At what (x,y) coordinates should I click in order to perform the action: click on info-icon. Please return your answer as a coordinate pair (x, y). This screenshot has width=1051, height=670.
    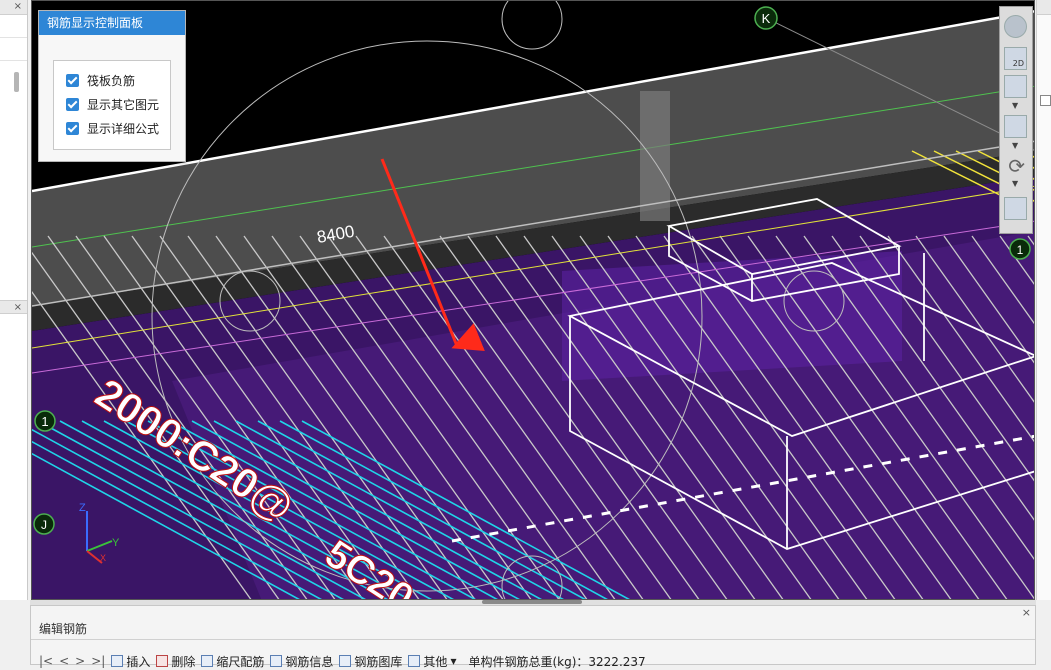
    Looking at the image, I should click on (276, 661).